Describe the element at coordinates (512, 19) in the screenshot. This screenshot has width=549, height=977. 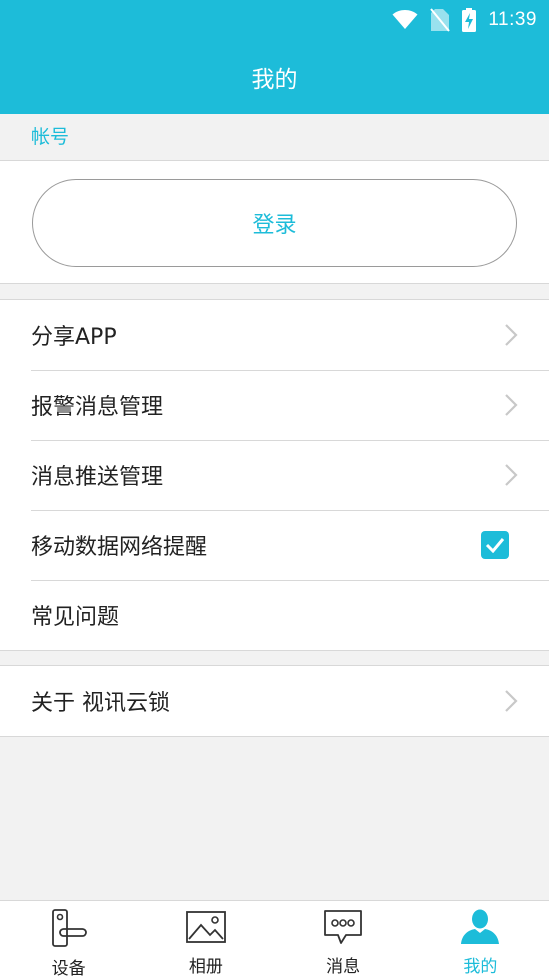
I see `status-time: 11:39` at that location.